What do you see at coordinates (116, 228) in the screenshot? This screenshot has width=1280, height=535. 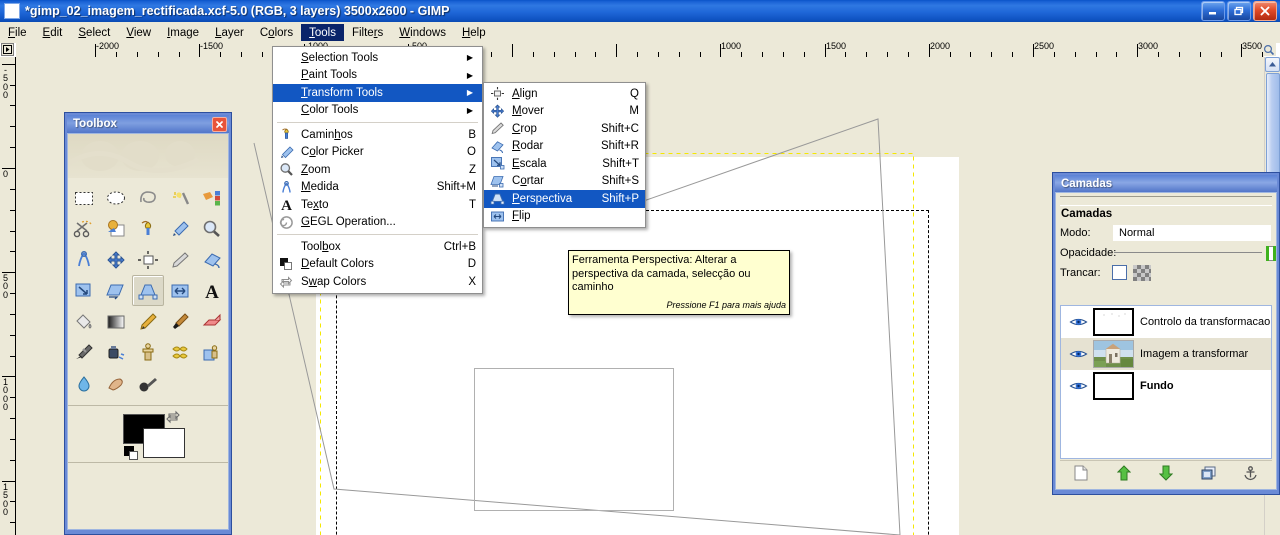 I see `tool-foreground-select` at bounding box center [116, 228].